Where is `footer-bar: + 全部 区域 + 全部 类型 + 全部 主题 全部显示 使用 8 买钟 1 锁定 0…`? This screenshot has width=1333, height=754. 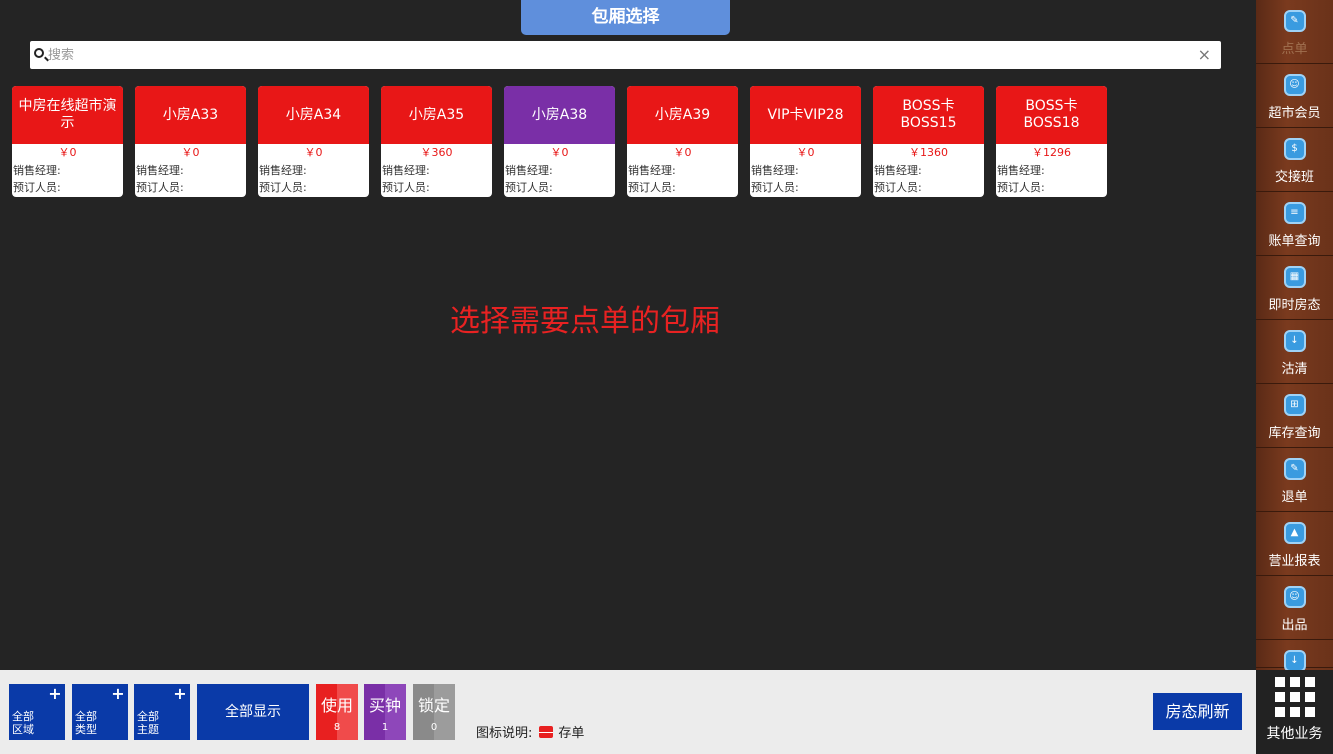 footer-bar: + 全部 区域 + 全部 类型 + 全部 主题 全部显示 使用 8 买钟 1 锁定 0… is located at coordinates (628, 712).